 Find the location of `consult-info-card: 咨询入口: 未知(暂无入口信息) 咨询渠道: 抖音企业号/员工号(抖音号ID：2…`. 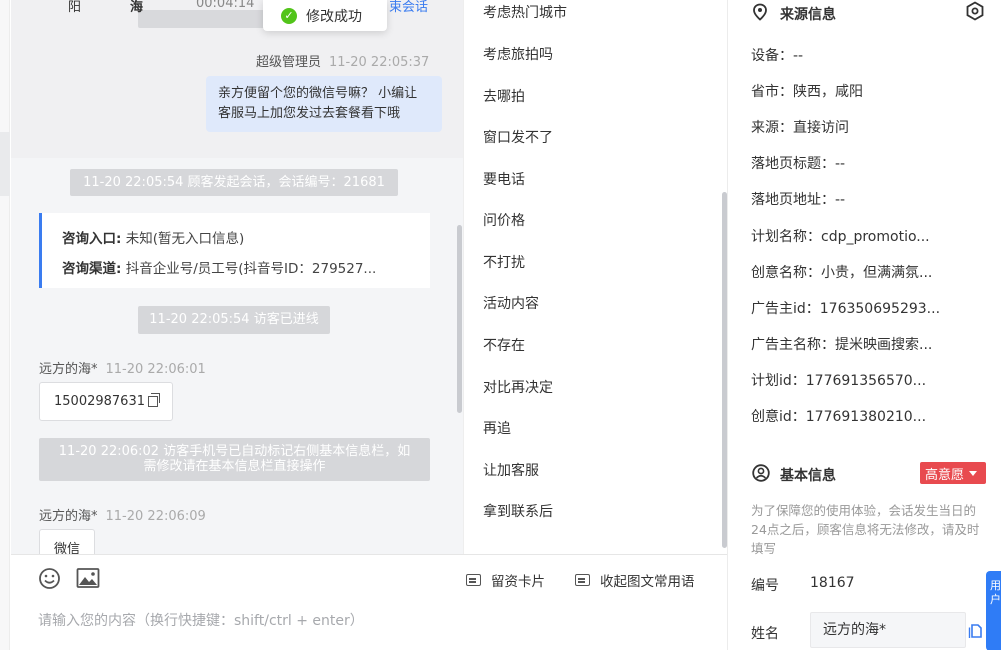

consult-info-card: 咨询入口: 未知(暂无入口信息) 咨询渠道: 抖音企业号/员工号(抖音号ID：2… is located at coordinates (234, 250).